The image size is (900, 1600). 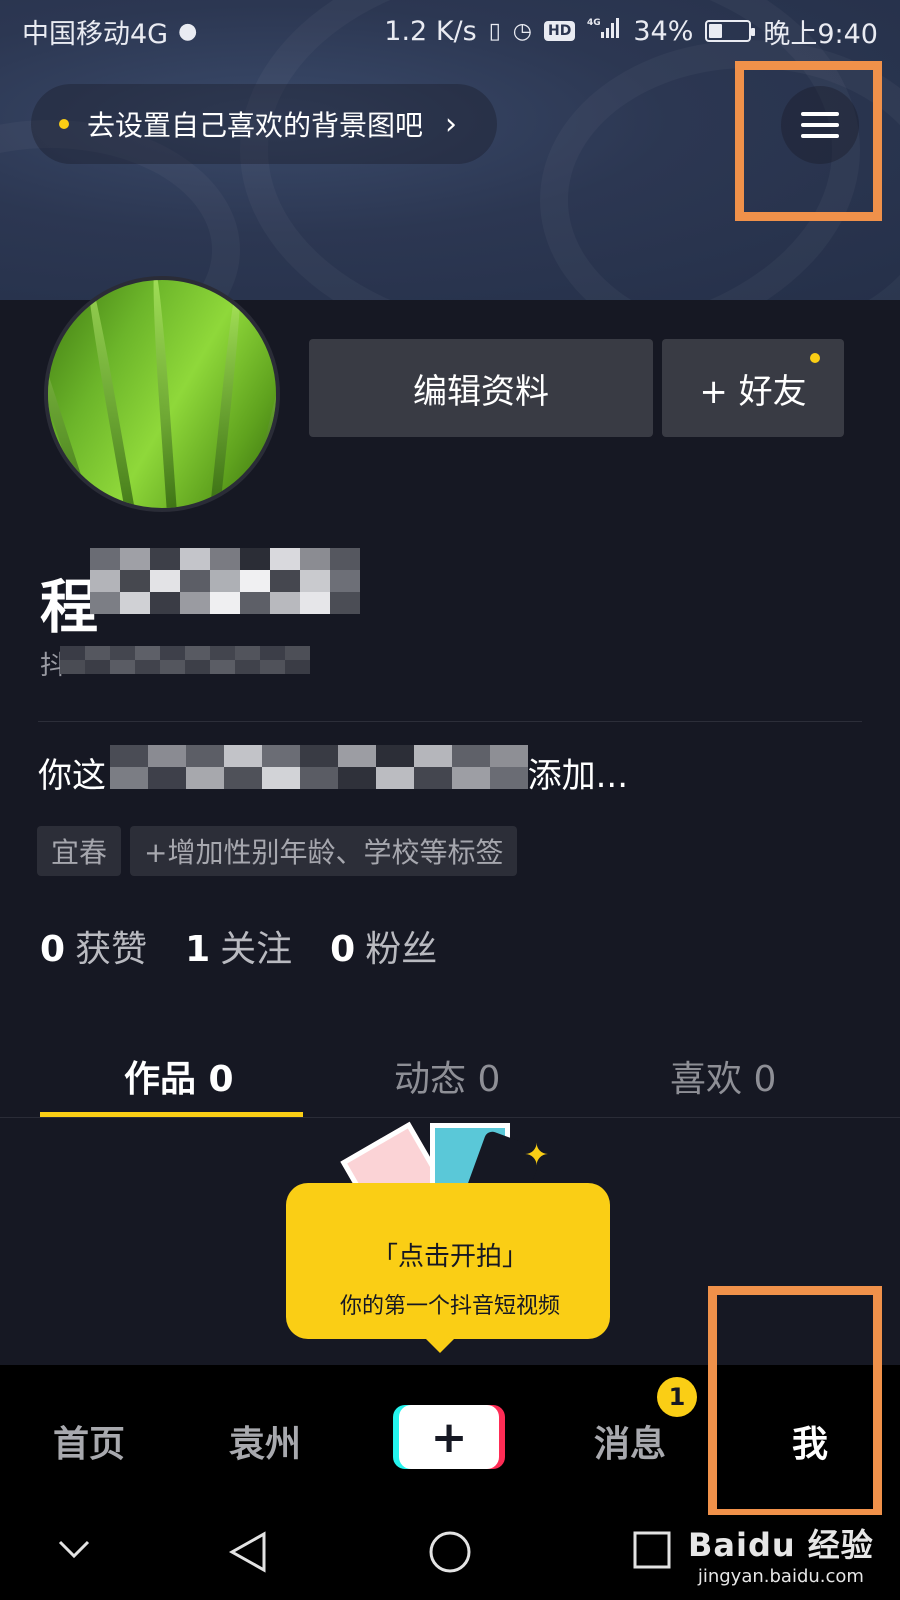 I want to click on add-friend-label: + 好友, so click(x=753, y=391).